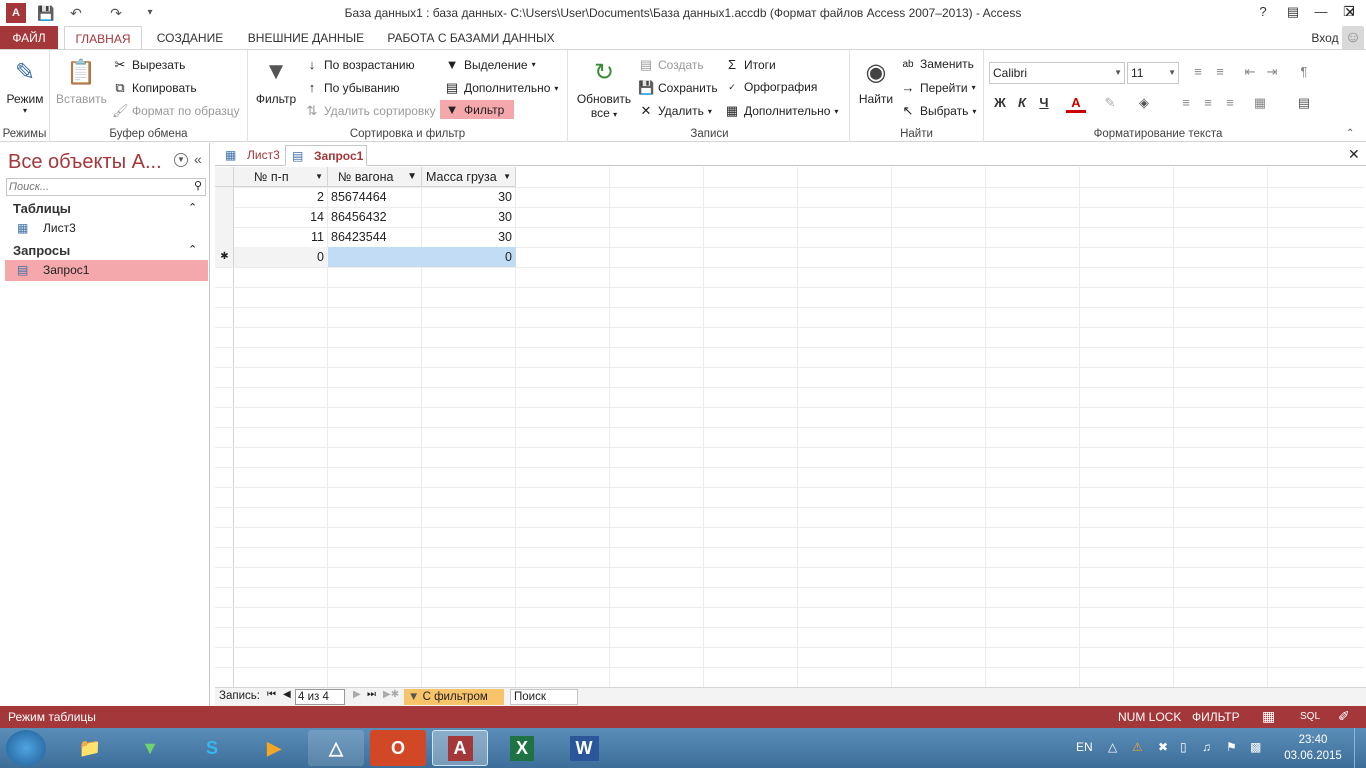  What do you see at coordinates (1313, 748) in the screenshot?
I see `clock: 23:40 03.06.2015` at bounding box center [1313, 748].